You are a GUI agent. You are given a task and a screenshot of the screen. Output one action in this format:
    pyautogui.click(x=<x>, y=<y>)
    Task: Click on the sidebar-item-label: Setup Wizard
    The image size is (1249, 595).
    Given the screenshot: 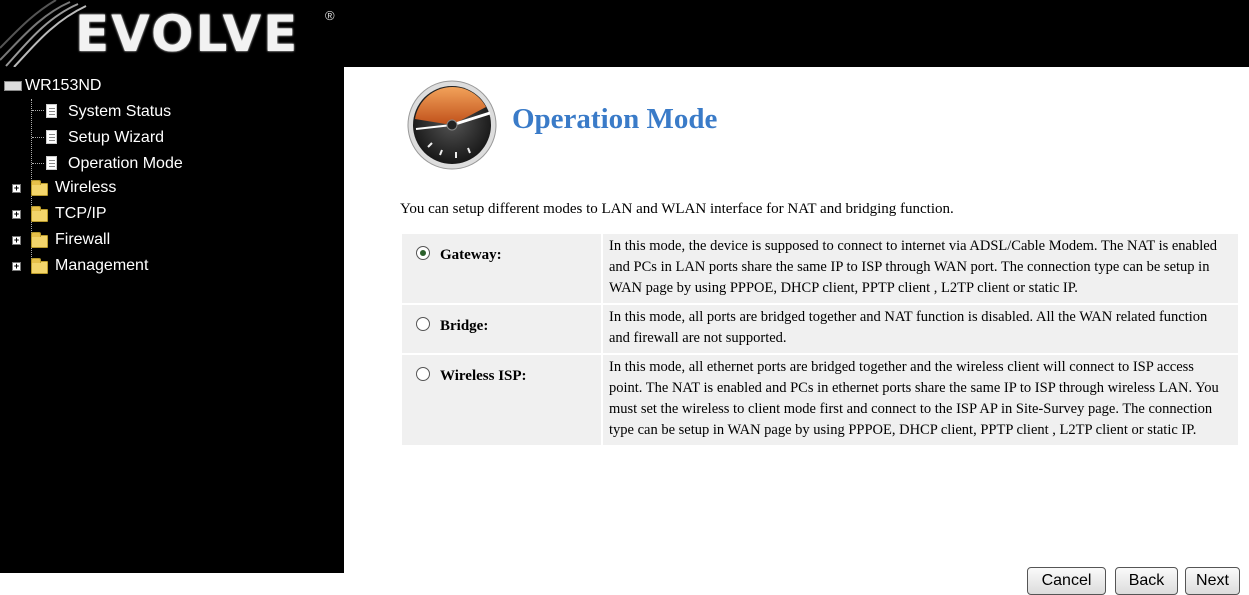 What is the action you would take?
    pyautogui.click(x=116, y=137)
    